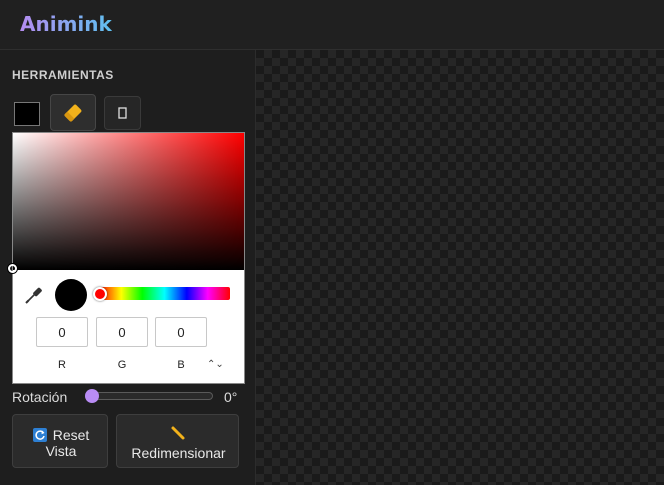 The image size is (664, 485). What do you see at coordinates (215, 364) in the screenshot?
I see `color-mode-toggle: ⌃⌄` at bounding box center [215, 364].